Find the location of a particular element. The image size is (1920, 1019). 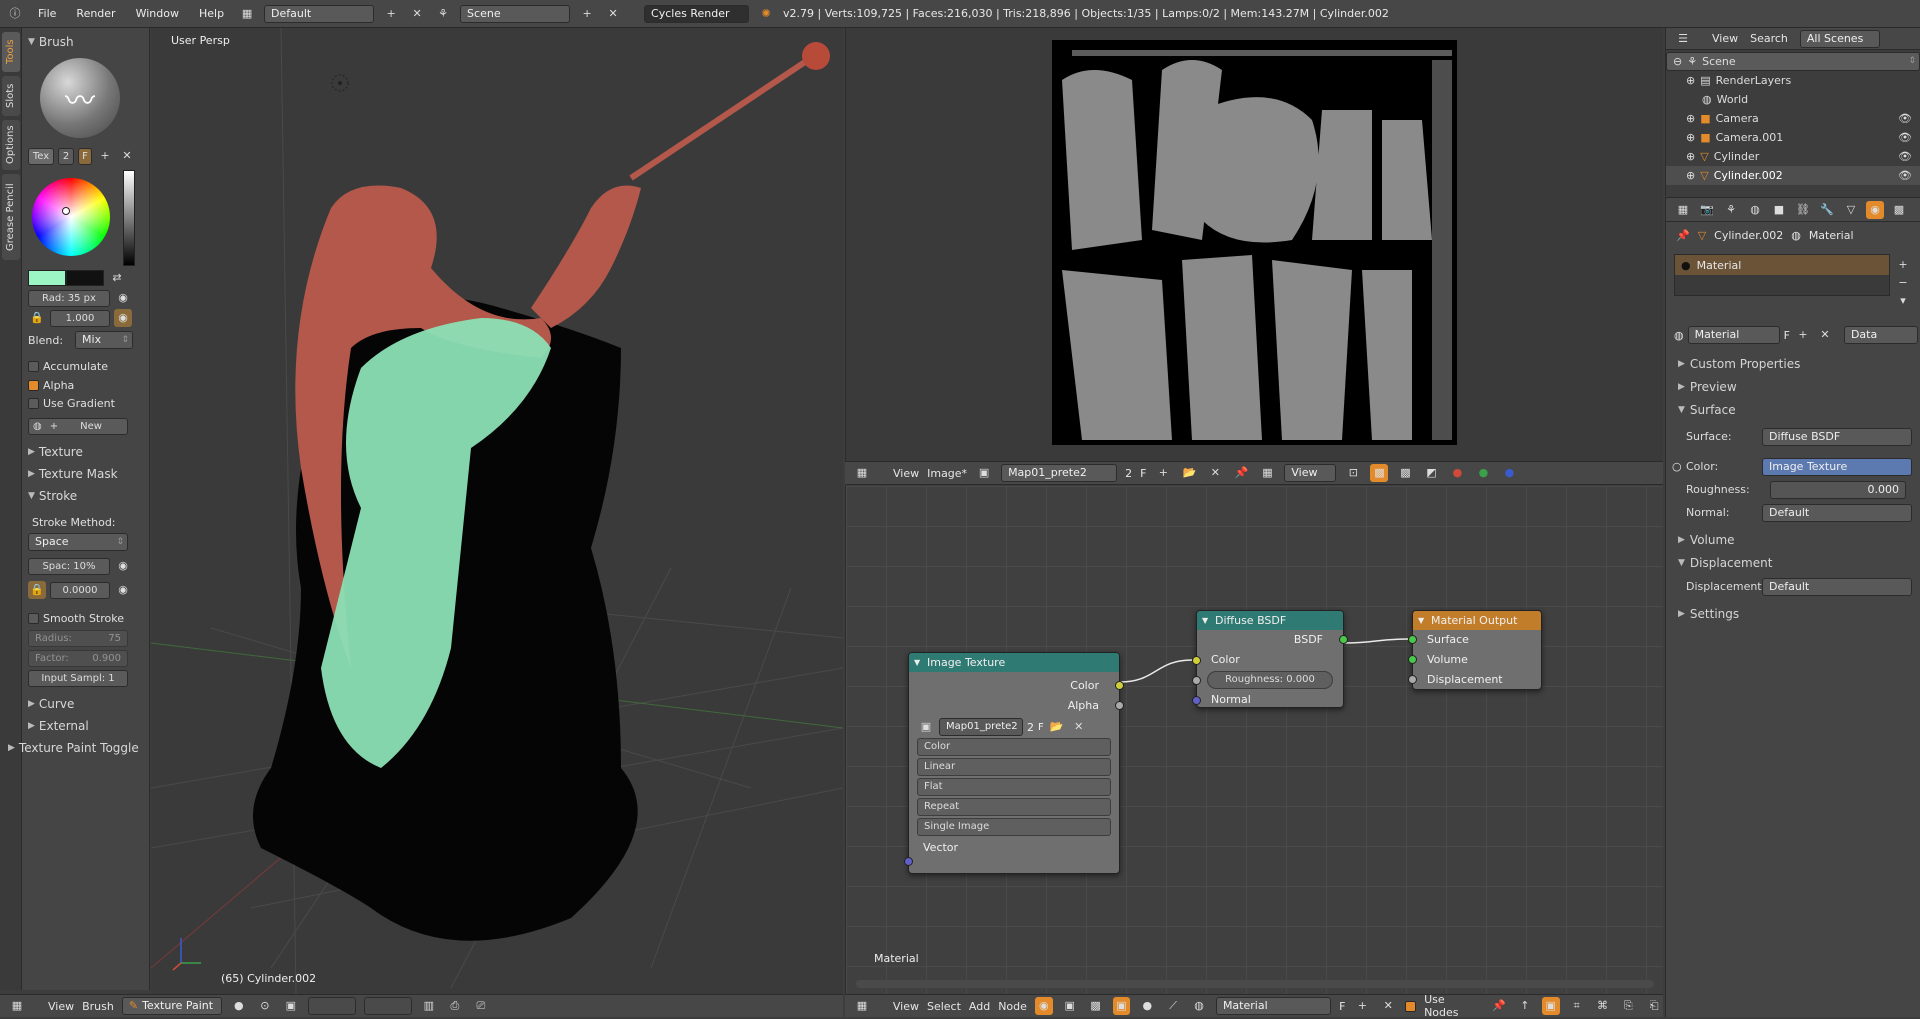

roughness-value-field: 0.000 is located at coordinates (1838, 490).